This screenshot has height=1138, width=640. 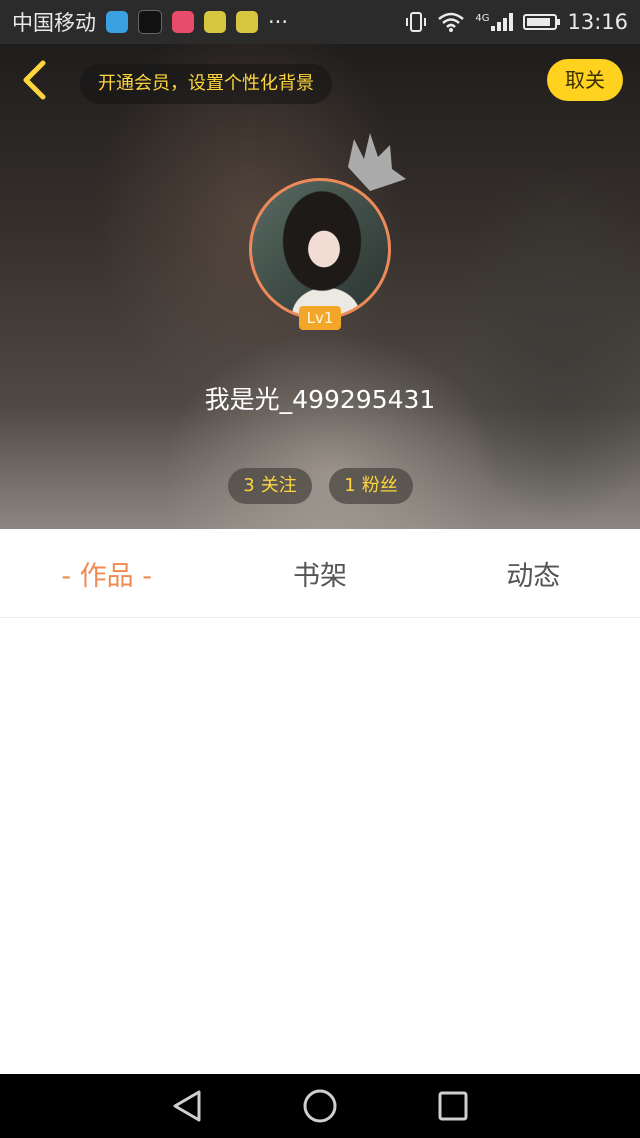 What do you see at coordinates (249, 485) in the screenshot?
I see `following-count: 3` at bounding box center [249, 485].